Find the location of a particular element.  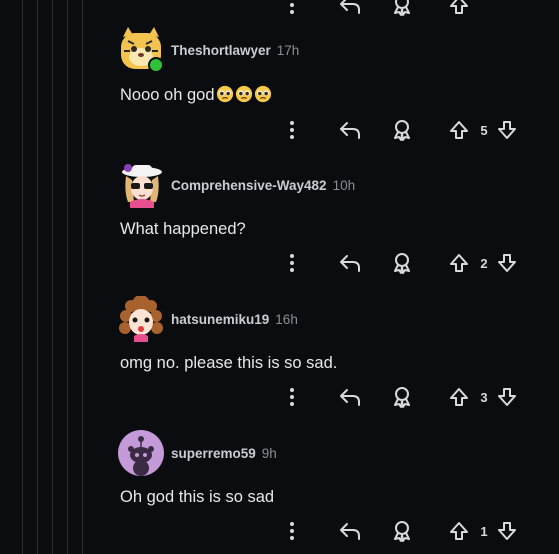

comment-header: Comprehensive-Way482 10h is located at coordinates (236, 185).